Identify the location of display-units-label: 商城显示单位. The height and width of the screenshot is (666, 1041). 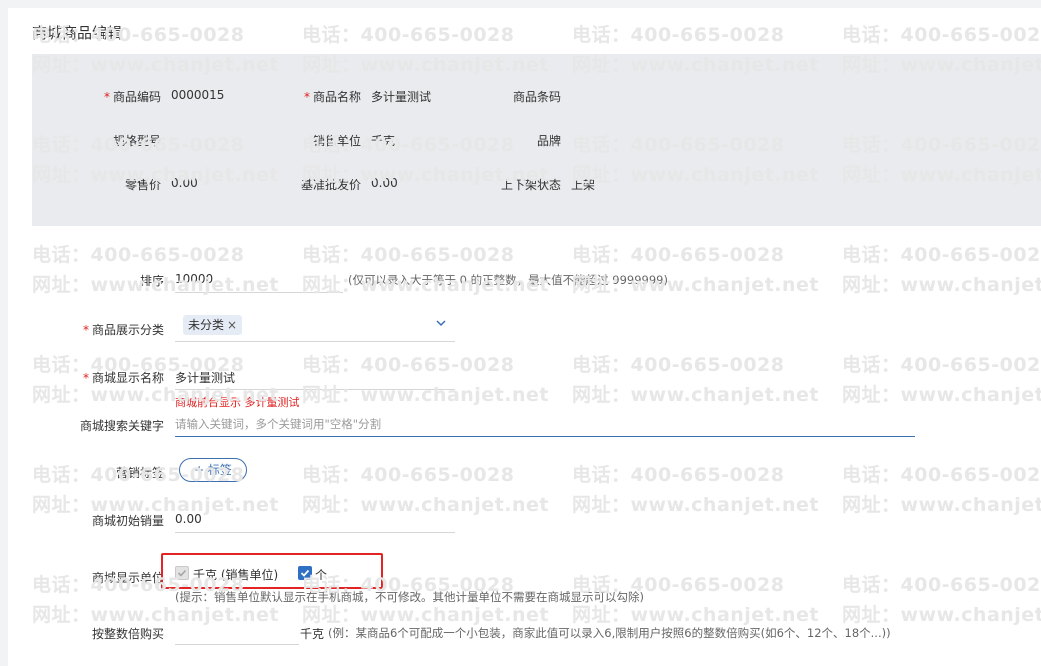
(127, 578).